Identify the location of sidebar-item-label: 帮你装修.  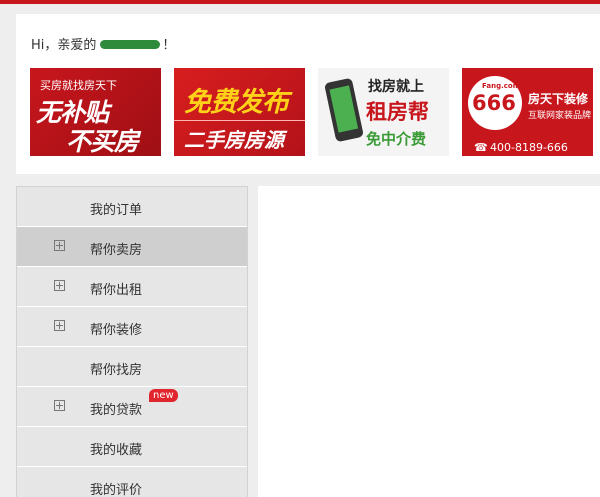
(116, 330).